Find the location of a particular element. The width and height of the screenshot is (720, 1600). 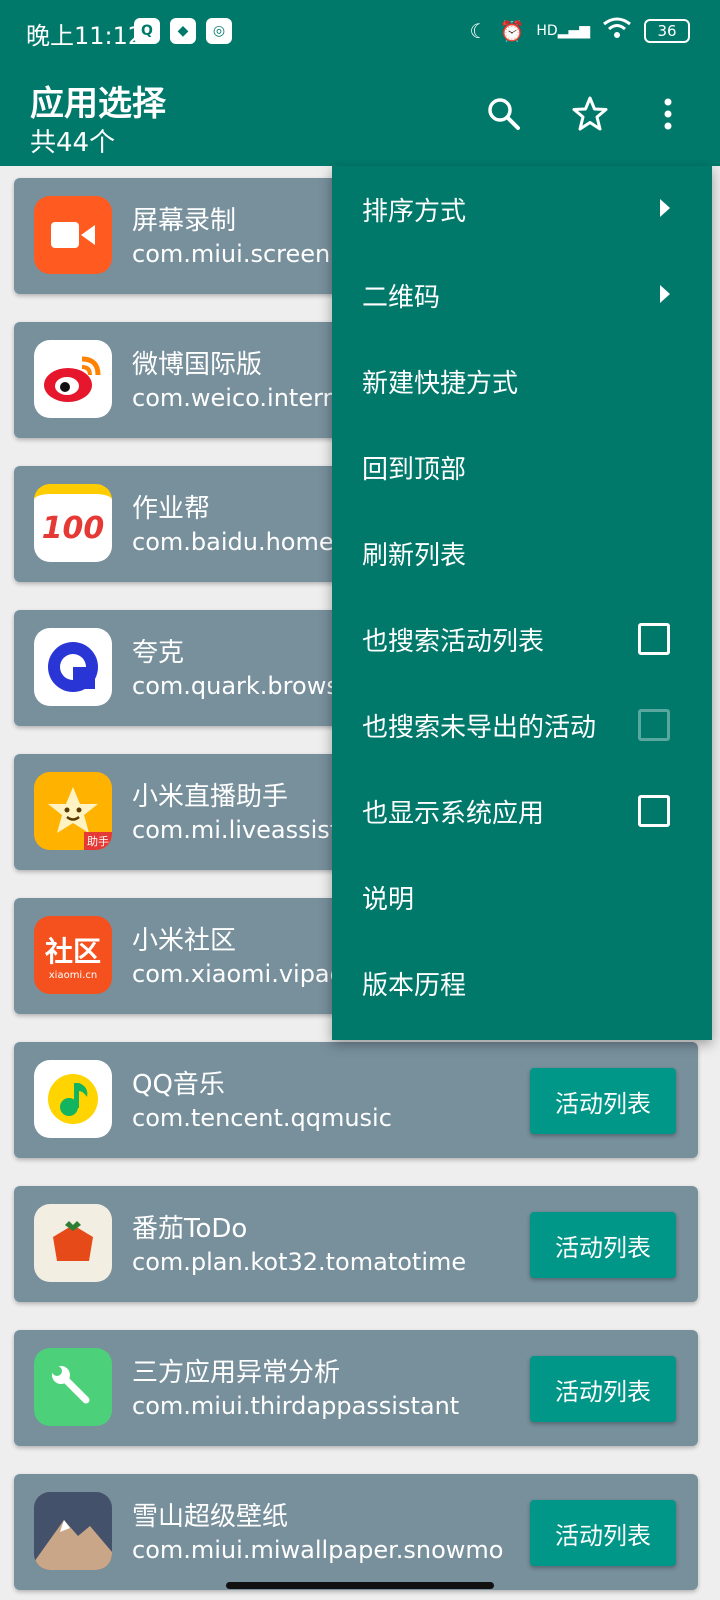

app-package: com.plan.kot32.tomatotime is located at coordinates (299, 1262).